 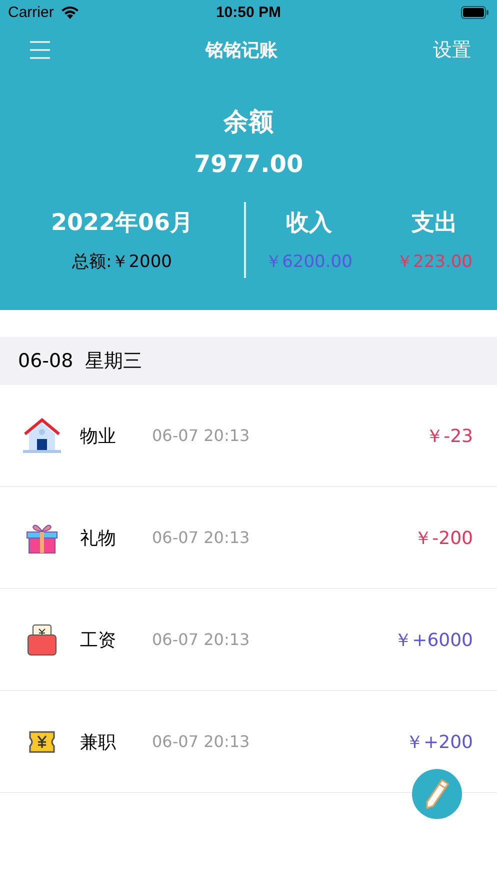 I want to click on ticket-icon, so click(x=42, y=742).